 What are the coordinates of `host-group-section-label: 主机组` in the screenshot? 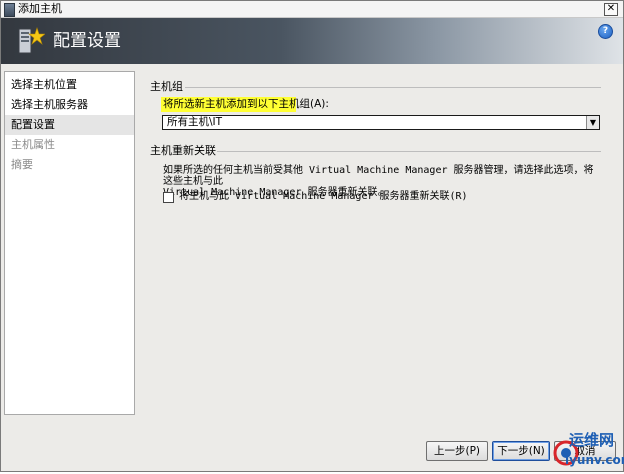 It's located at (166, 86).